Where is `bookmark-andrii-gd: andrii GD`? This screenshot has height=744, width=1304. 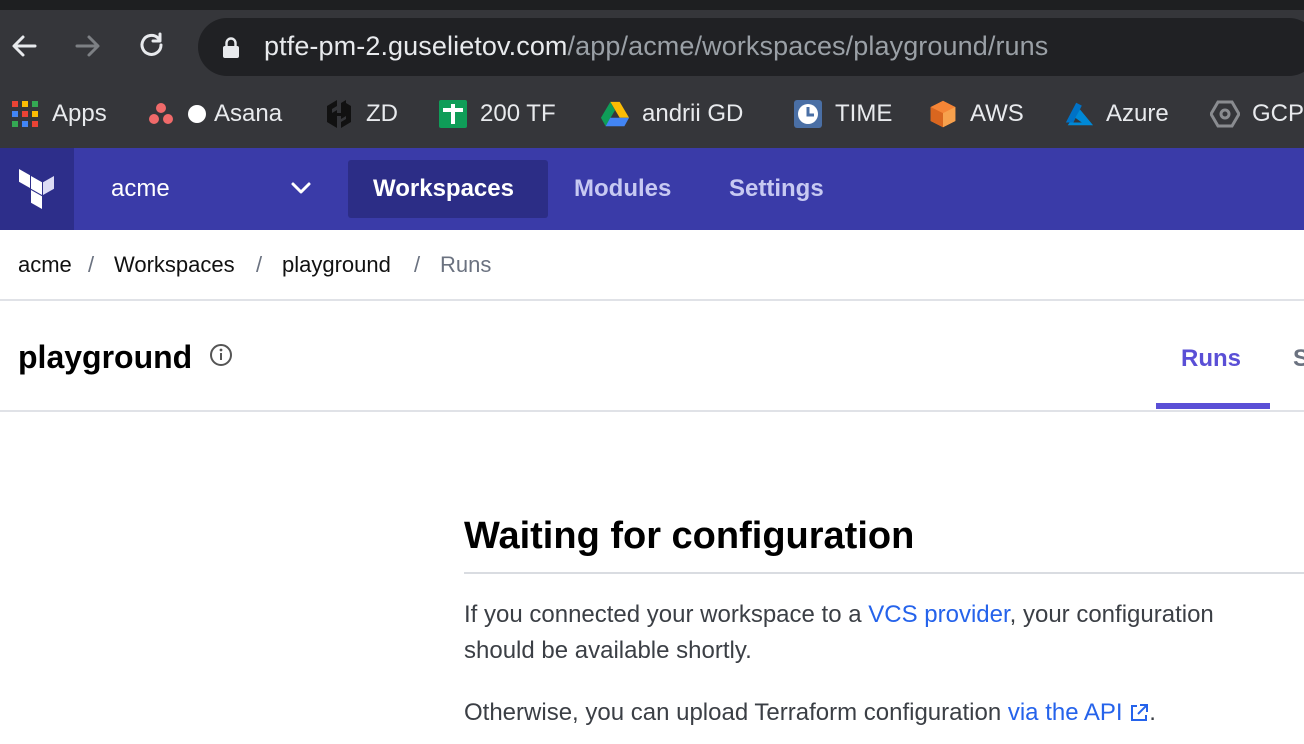
bookmark-andrii-gd: andrii GD is located at coordinates (671, 114).